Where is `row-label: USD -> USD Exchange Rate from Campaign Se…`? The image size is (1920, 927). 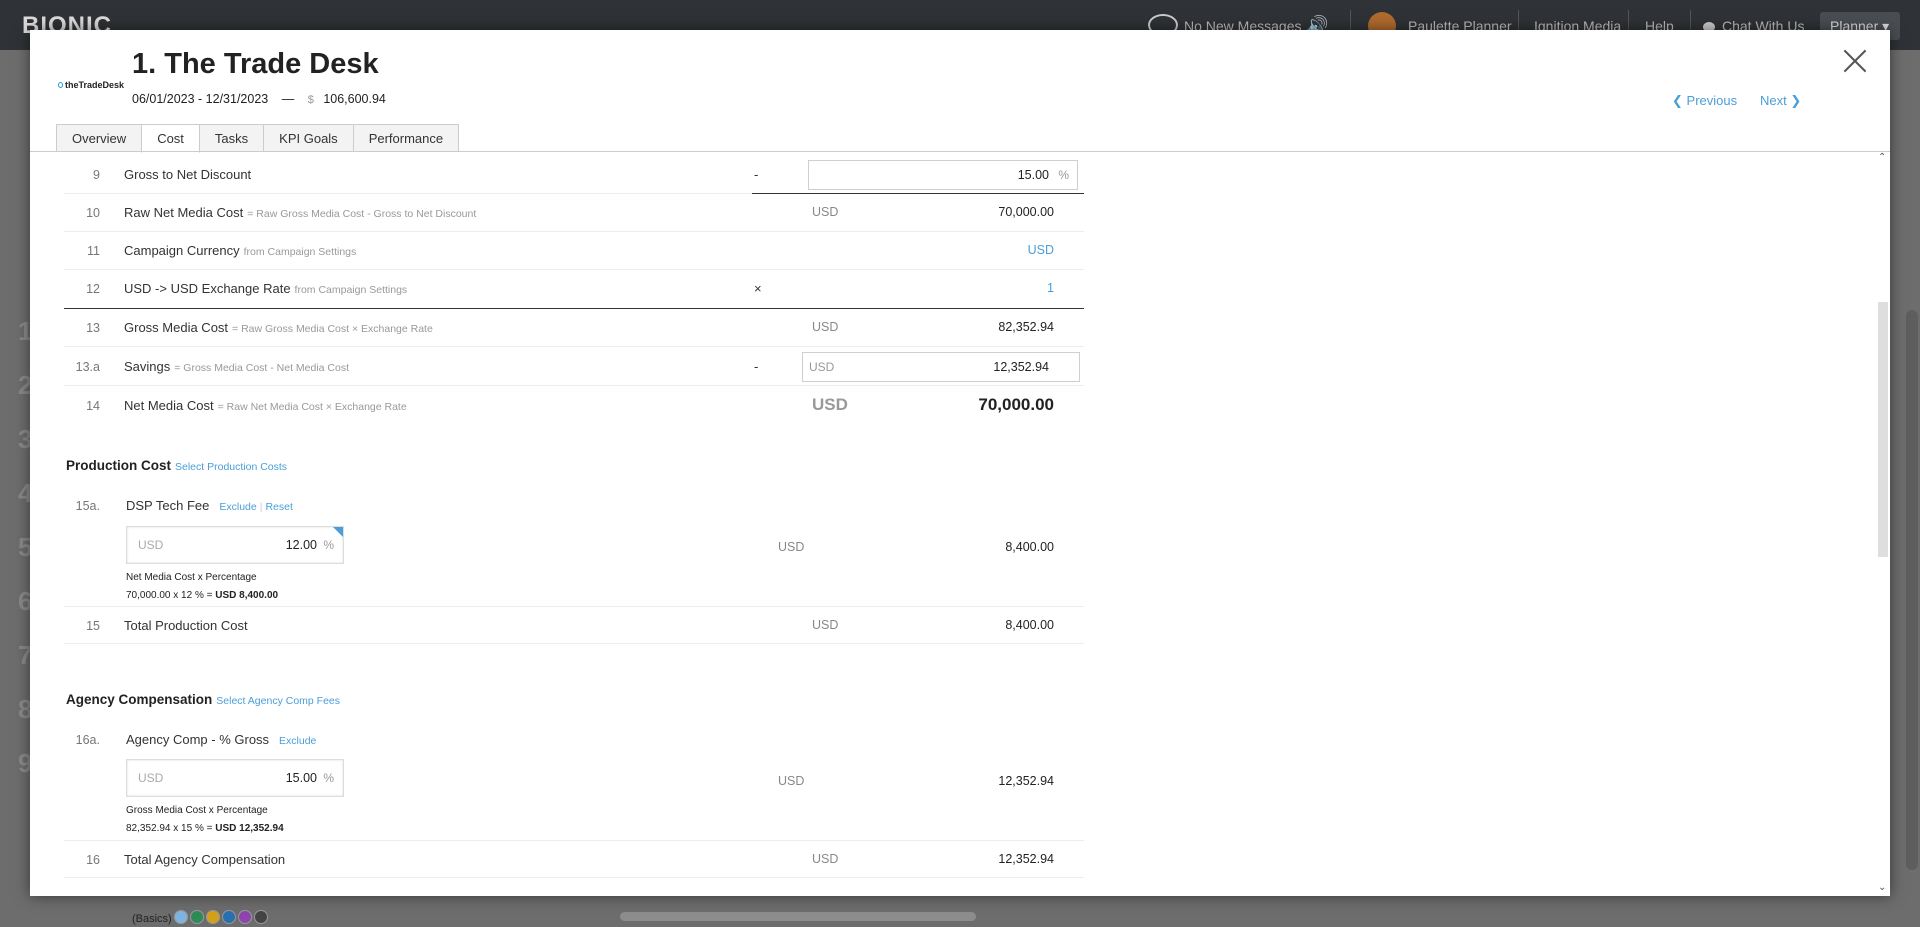
row-label: USD -> USD Exchange Rate from Campaign Se… is located at coordinates (266, 288).